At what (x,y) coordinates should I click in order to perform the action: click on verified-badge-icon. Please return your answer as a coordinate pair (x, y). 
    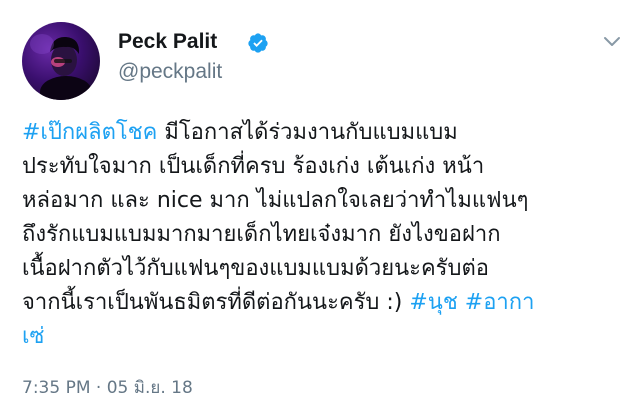
    Looking at the image, I should click on (258, 43).